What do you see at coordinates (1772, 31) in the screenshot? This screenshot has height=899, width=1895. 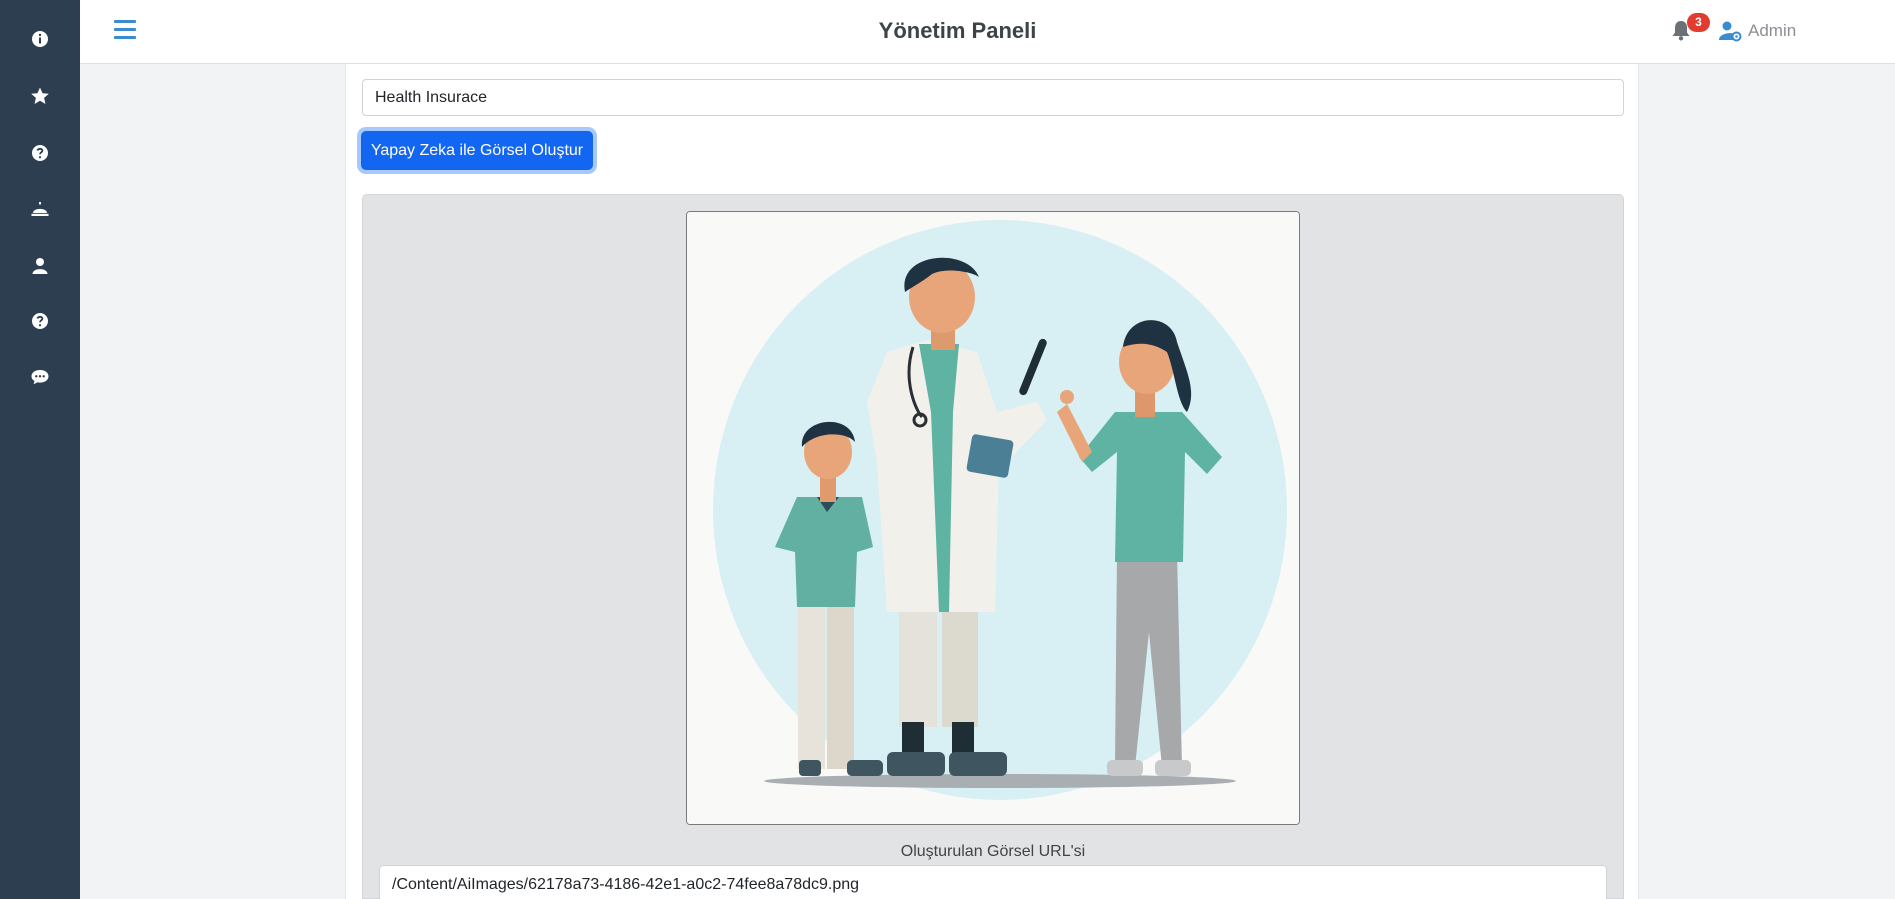 I see `user-menu: Admin` at bounding box center [1772, 31].